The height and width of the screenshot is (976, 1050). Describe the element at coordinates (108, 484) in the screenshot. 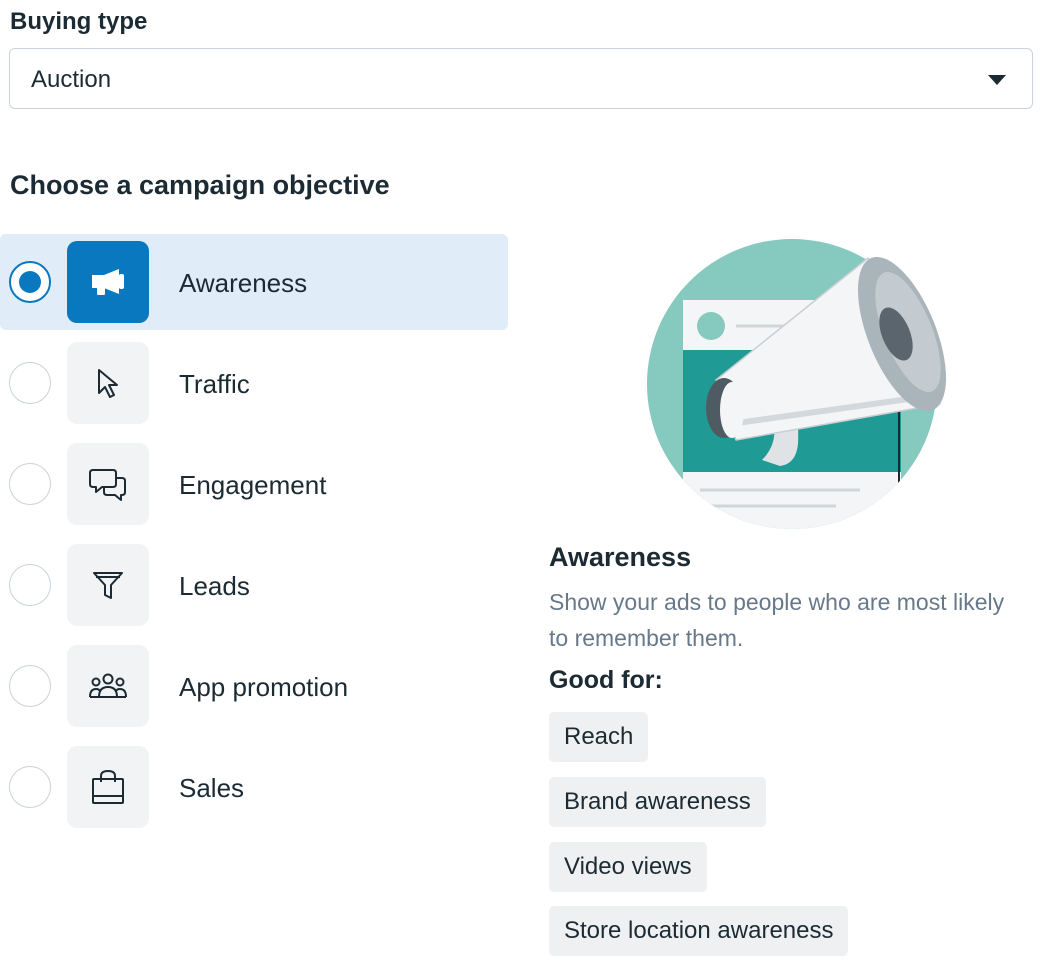

I see `chat-bubbles-icon` at that location.